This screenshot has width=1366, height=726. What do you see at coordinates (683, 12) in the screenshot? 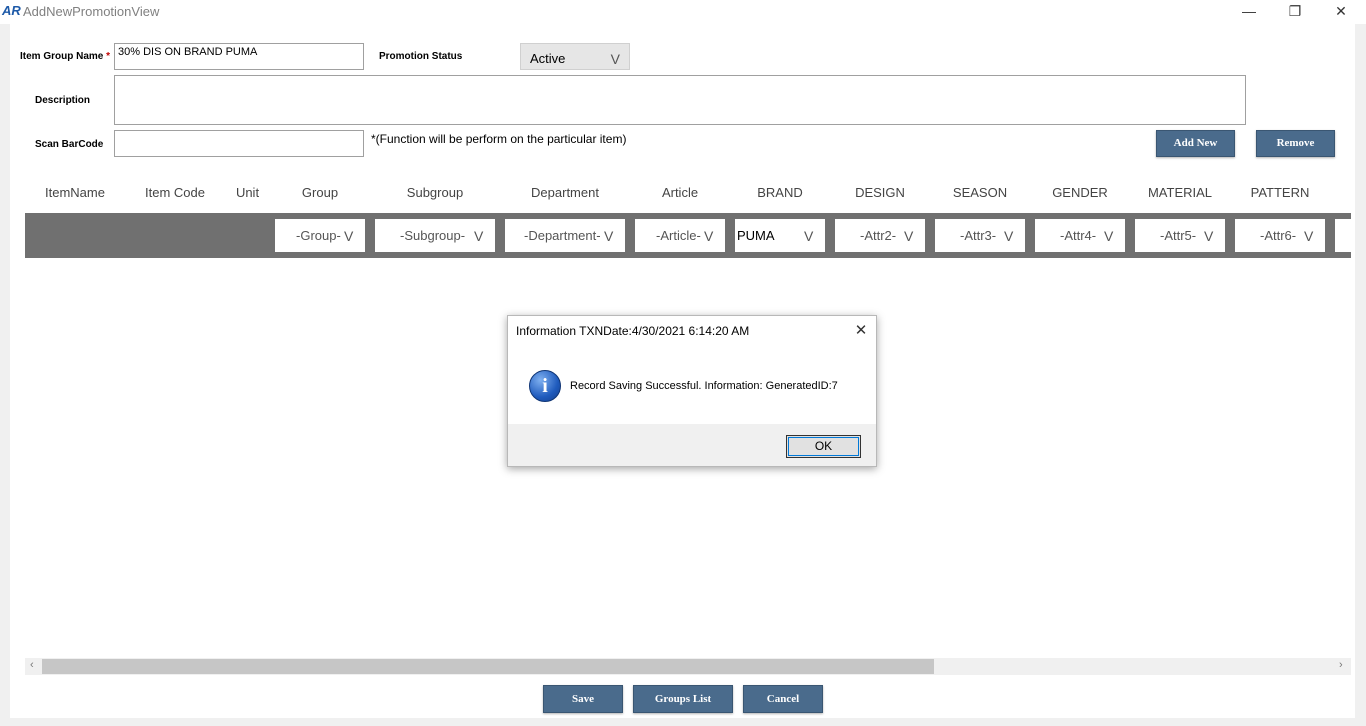
I see `title-bar: AR AddNewPromotionView — ❐ ✕` at bounding box center [683, 12].